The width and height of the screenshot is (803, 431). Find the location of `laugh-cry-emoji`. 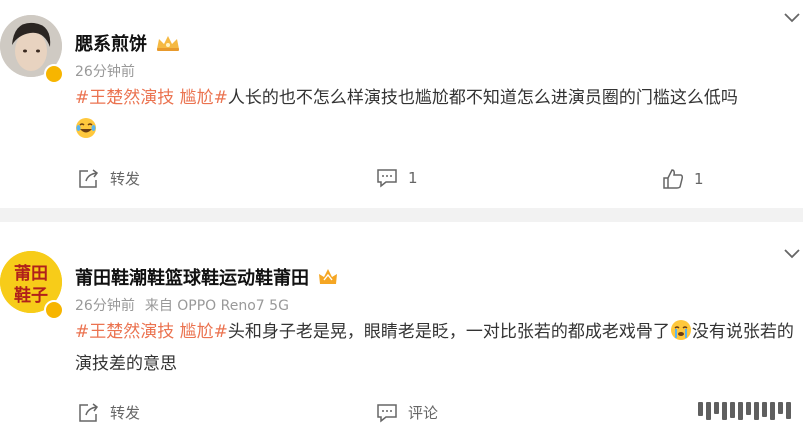

laugh-cry-emoji is located at coordinates (86, 128).